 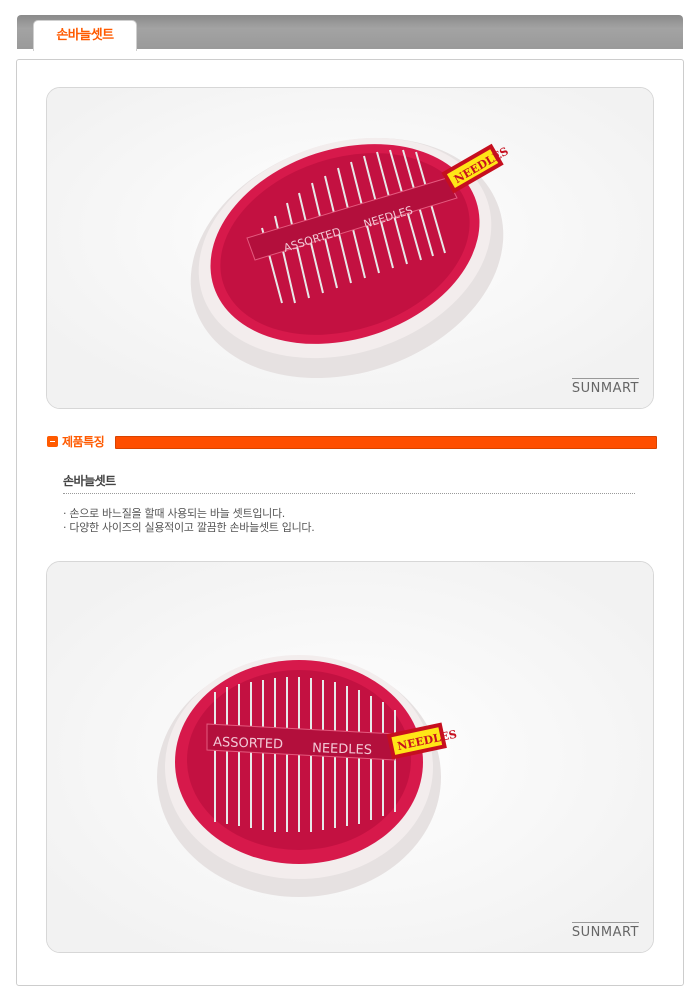 I want to click on brand-logo-top: SUNMART, so click(x=605, y=387).